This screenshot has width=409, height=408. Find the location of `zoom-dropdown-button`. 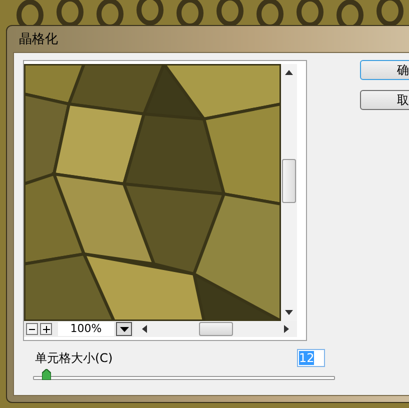

zoom-dropdown-button is located at coordinates (124, 329).